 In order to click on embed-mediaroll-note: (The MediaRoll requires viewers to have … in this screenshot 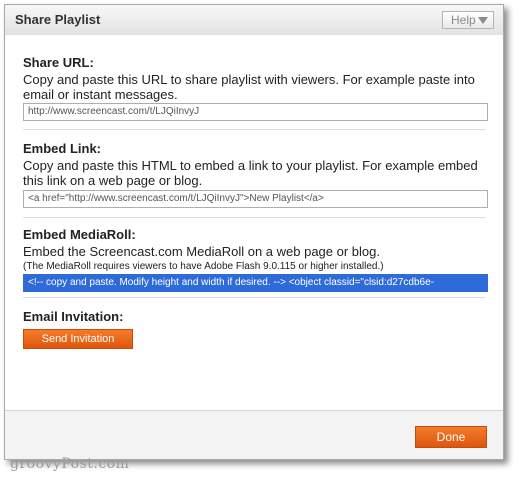, I will do `click(203, 266)`.